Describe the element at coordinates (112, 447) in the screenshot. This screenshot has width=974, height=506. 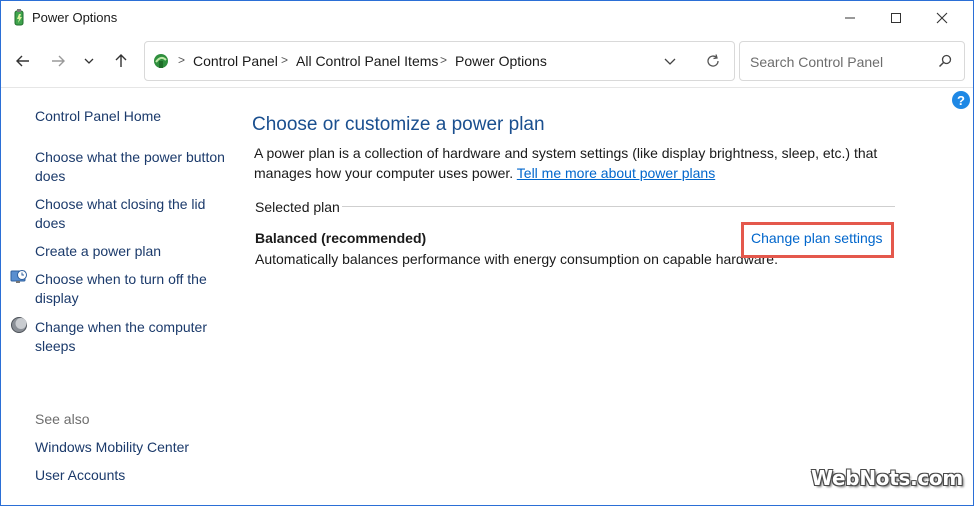
I see `sidebar-item-mobility-center: Windows Mobility Center` at that location.